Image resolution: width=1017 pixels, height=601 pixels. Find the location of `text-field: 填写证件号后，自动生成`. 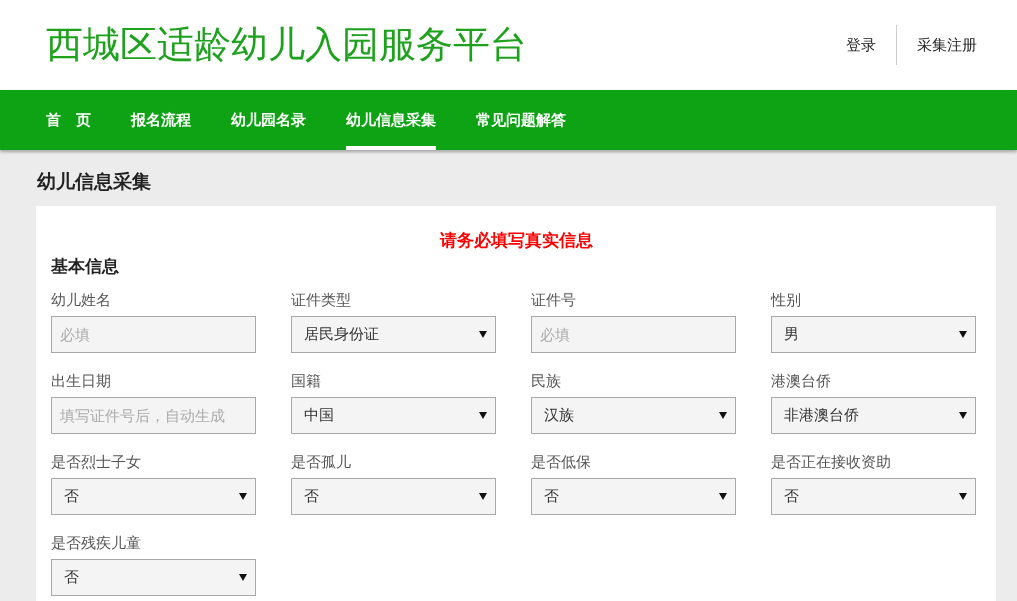

text-field: 填写证件号后，自动生成 is located at coordinates (153, 415).